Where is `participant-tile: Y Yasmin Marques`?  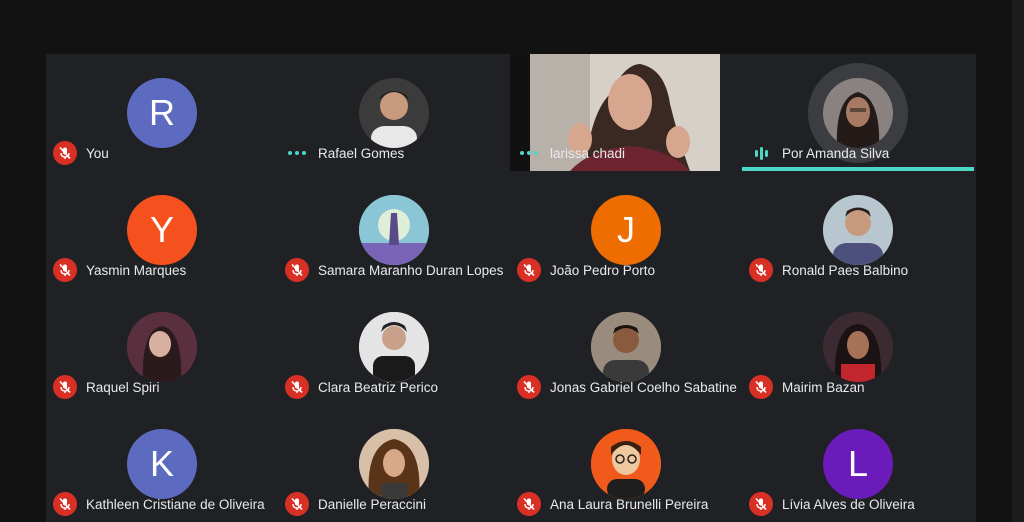
participant-tile: Y Yasmin Marques is located at coordinates (162, 229).